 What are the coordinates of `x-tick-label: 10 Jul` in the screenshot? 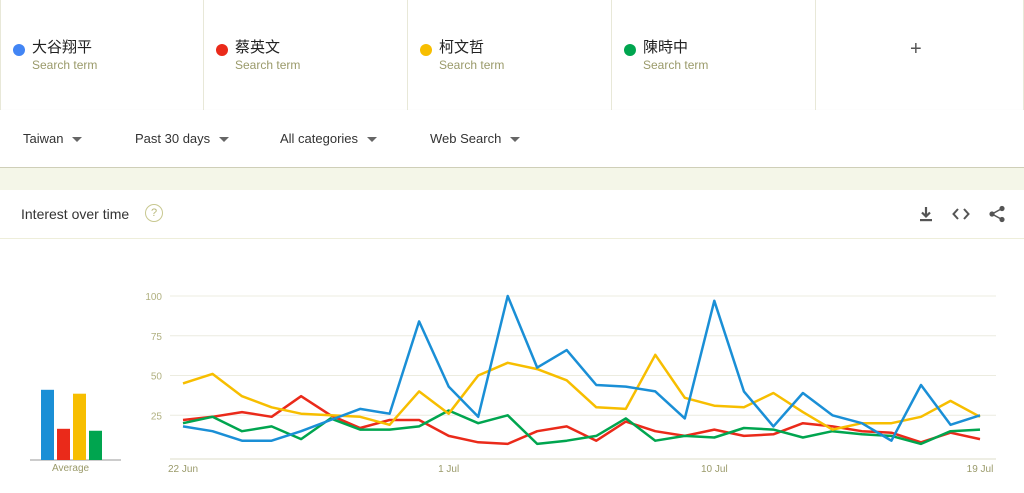 It's located at (714, 469).